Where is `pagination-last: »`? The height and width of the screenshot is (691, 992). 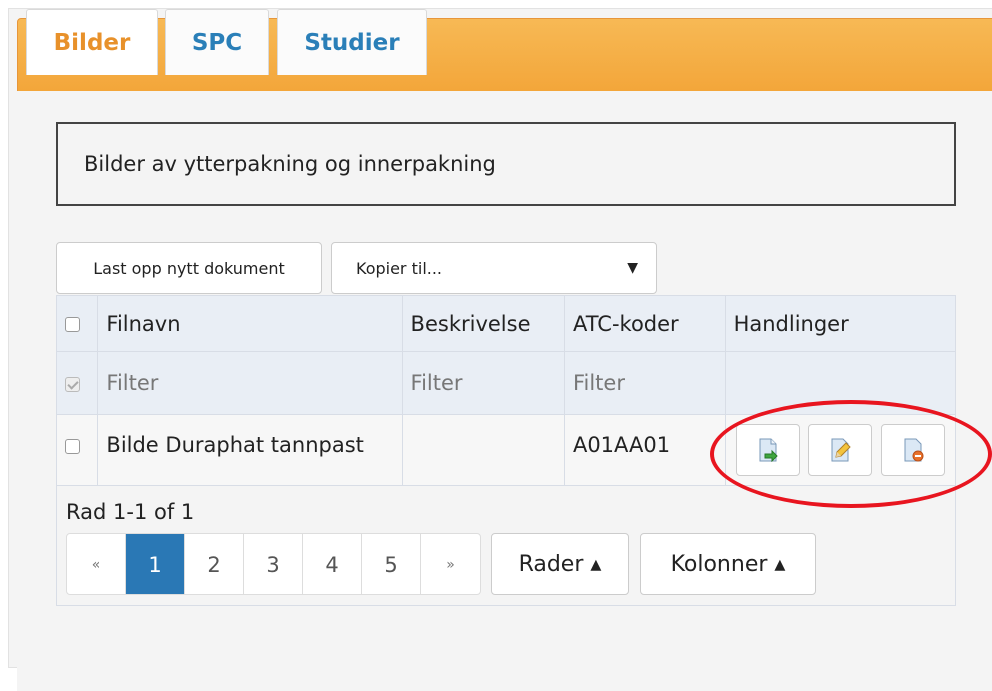 pagination-last: » is located at coordinates (450, 564).